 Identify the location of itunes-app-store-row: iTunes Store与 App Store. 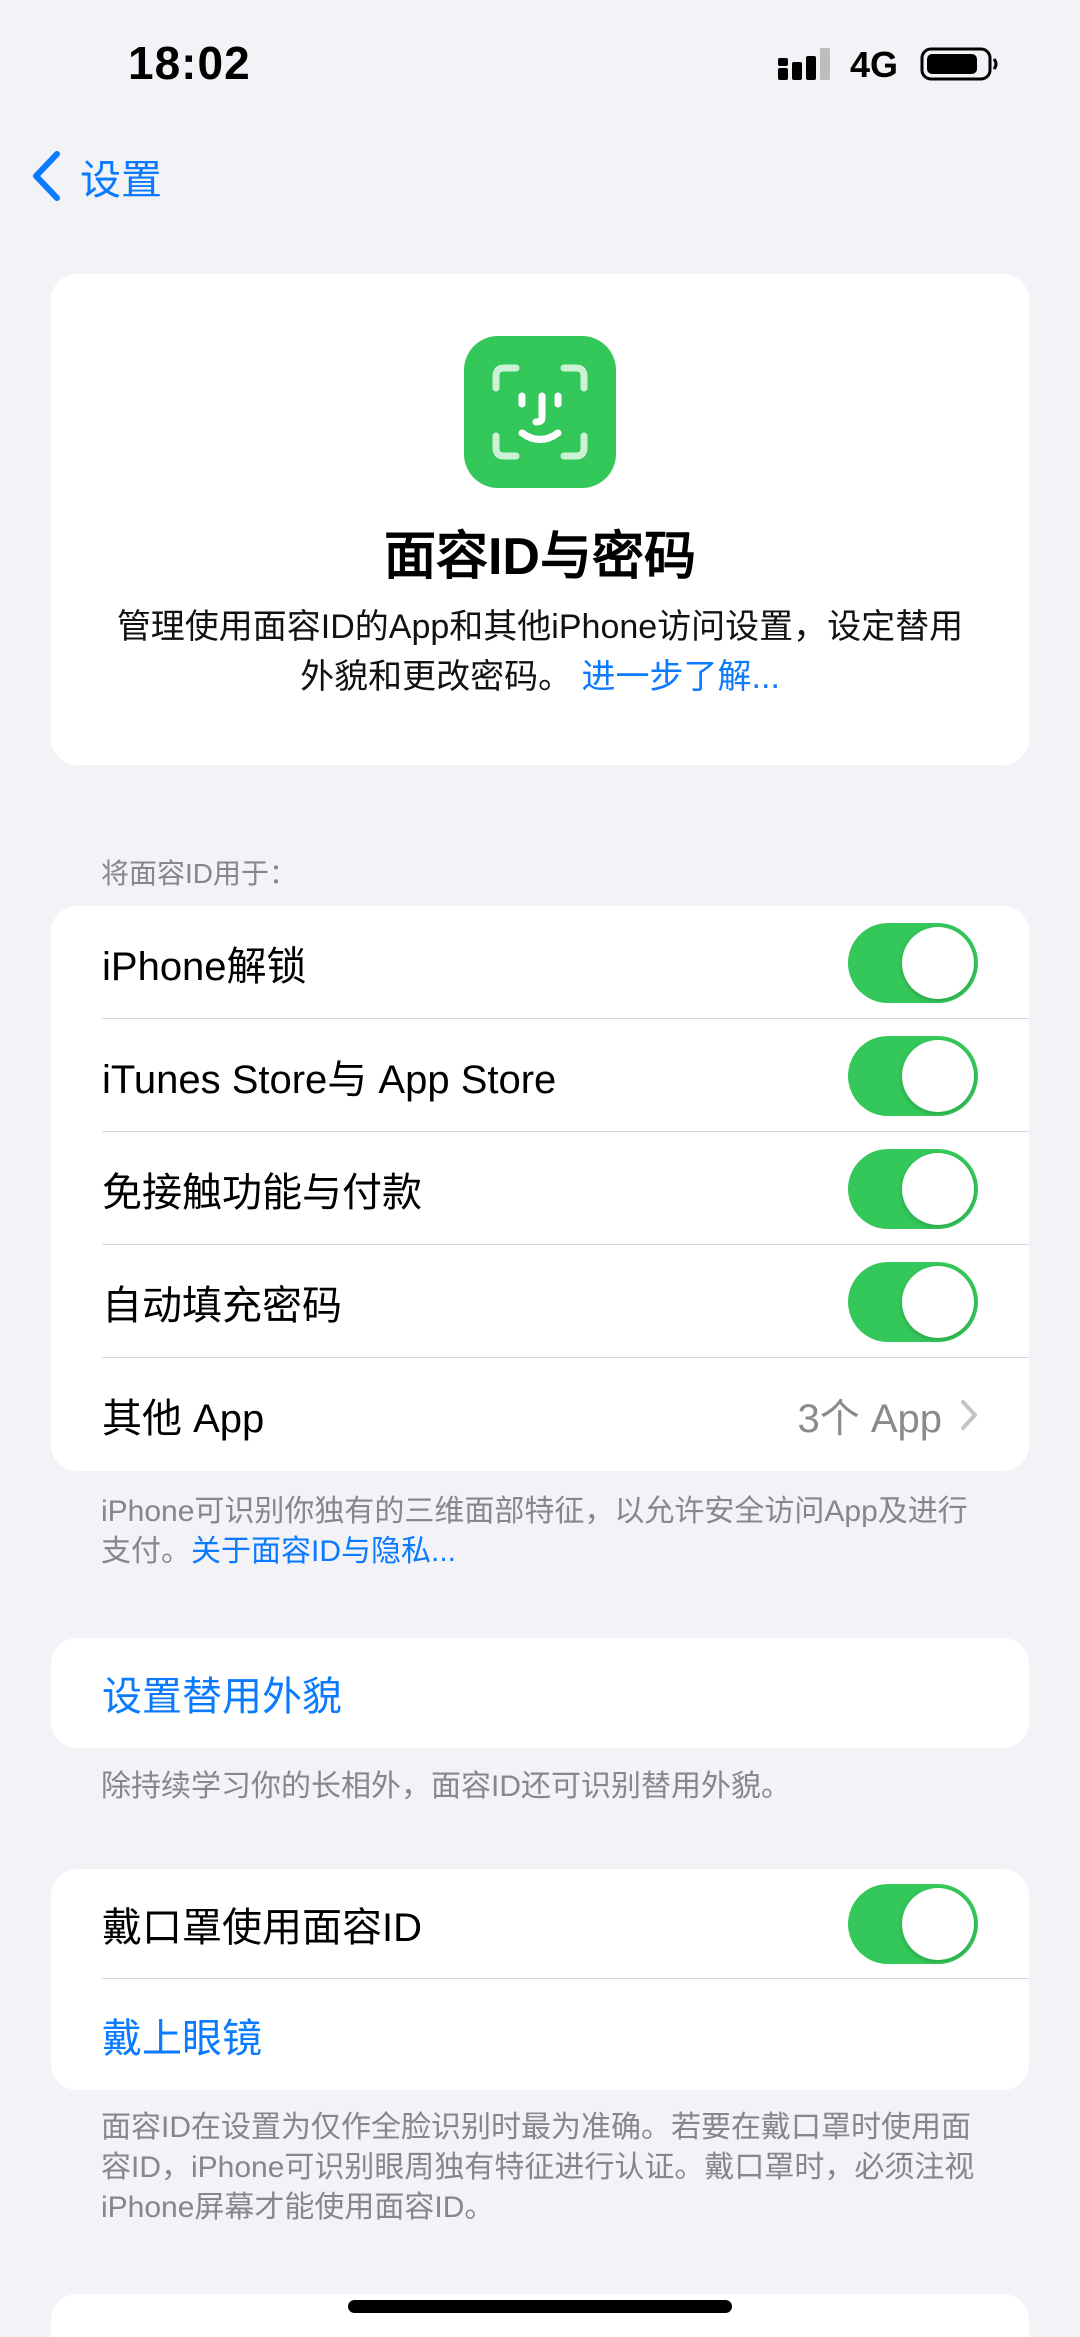
(540, 1075).